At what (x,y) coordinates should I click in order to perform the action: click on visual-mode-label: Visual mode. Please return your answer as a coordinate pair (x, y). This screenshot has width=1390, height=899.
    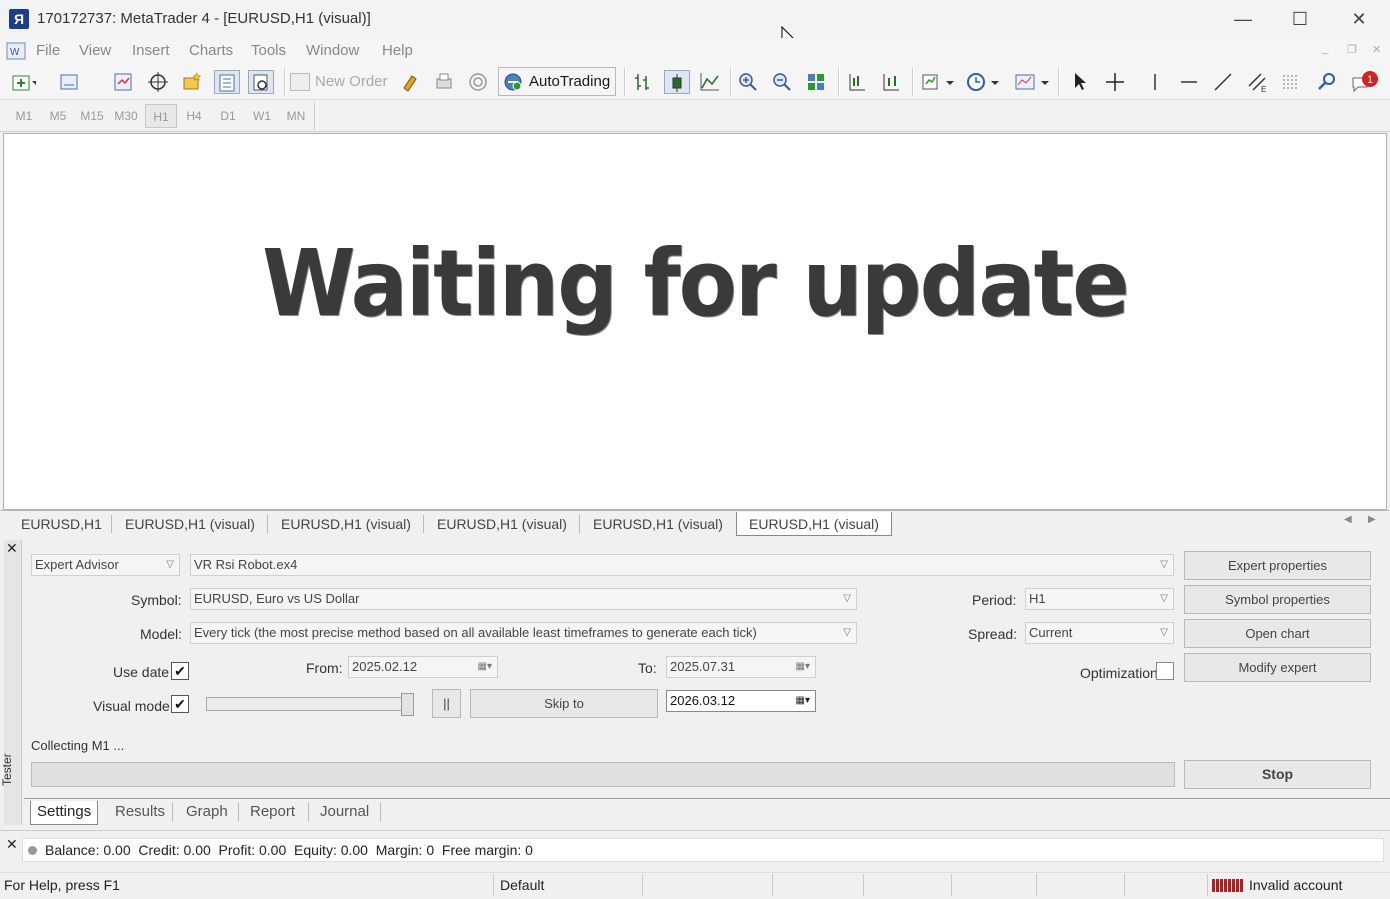
    Looking at the image, I should click on (131, 706).